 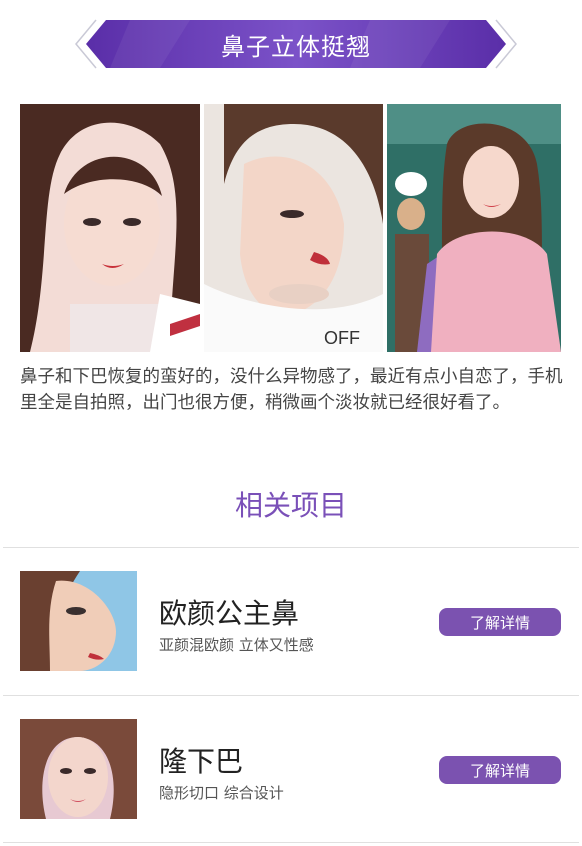 What do you see at coordinates (78, 769) in the screenshot?
I see `item-2-image` at bounding box center [78, 769].